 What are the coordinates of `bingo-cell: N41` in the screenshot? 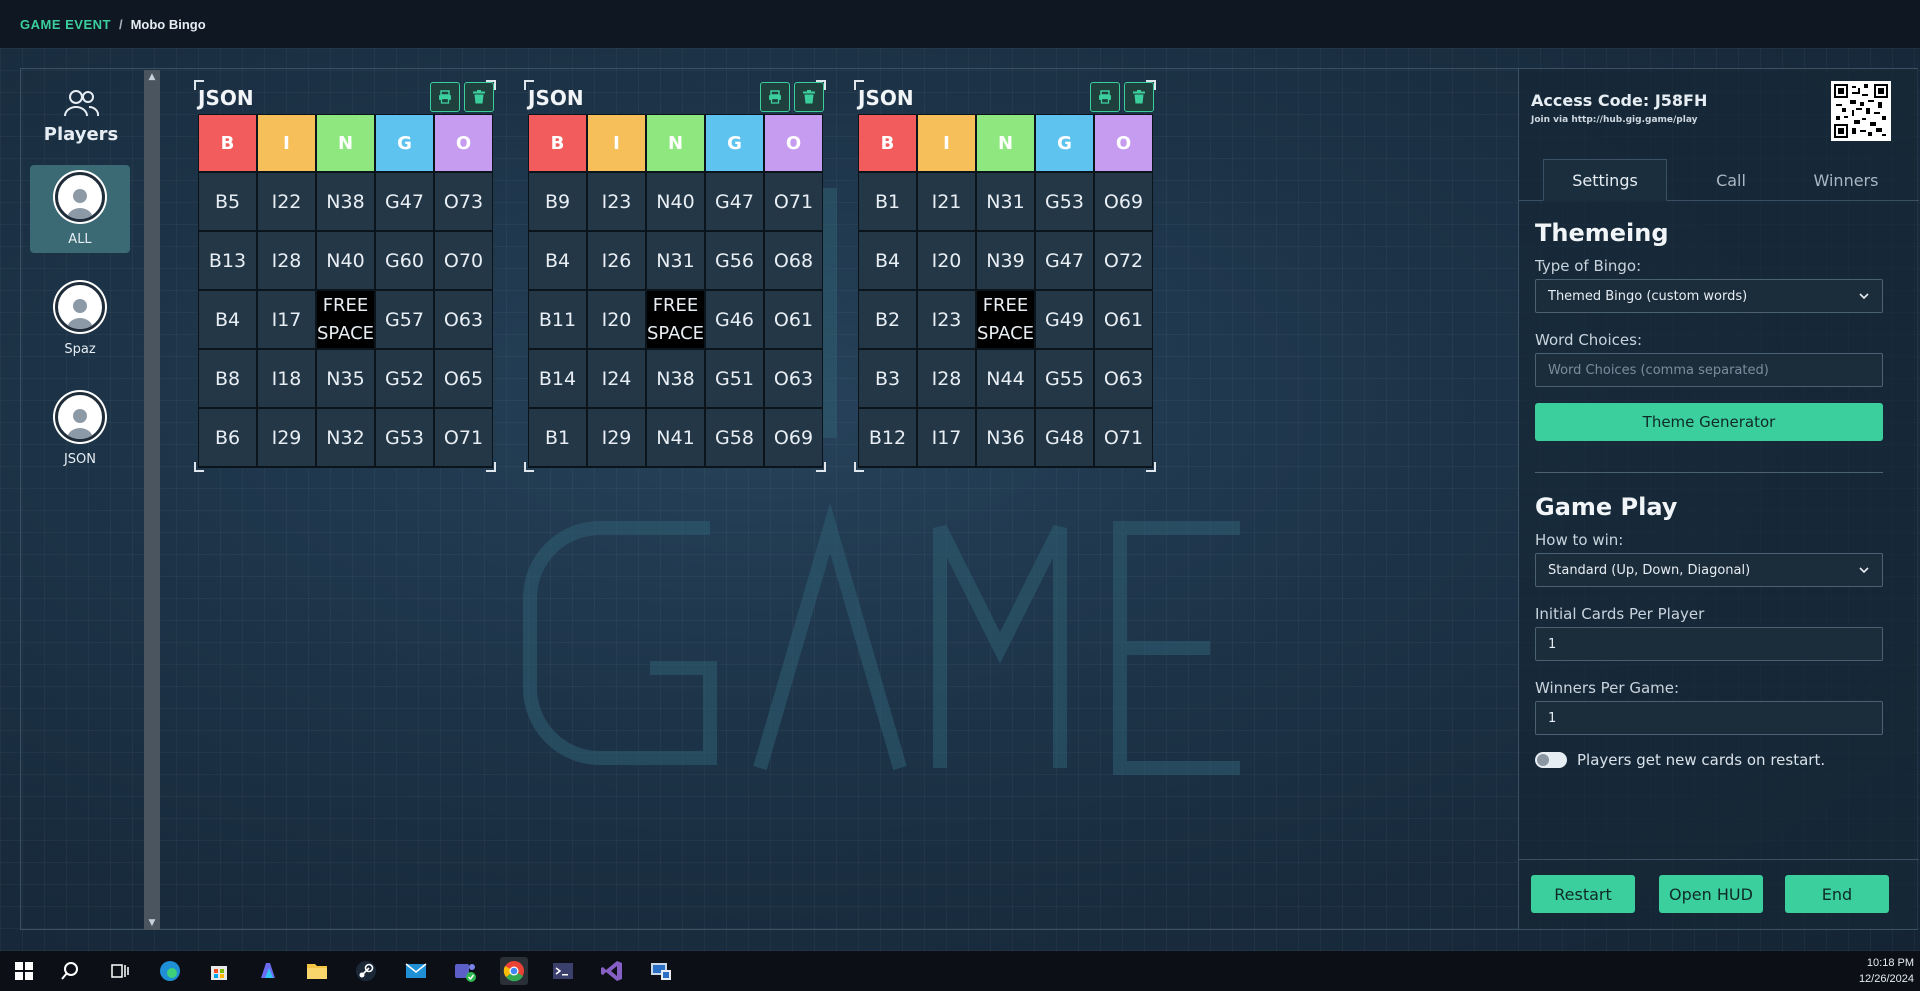 It's located at (675, 437).